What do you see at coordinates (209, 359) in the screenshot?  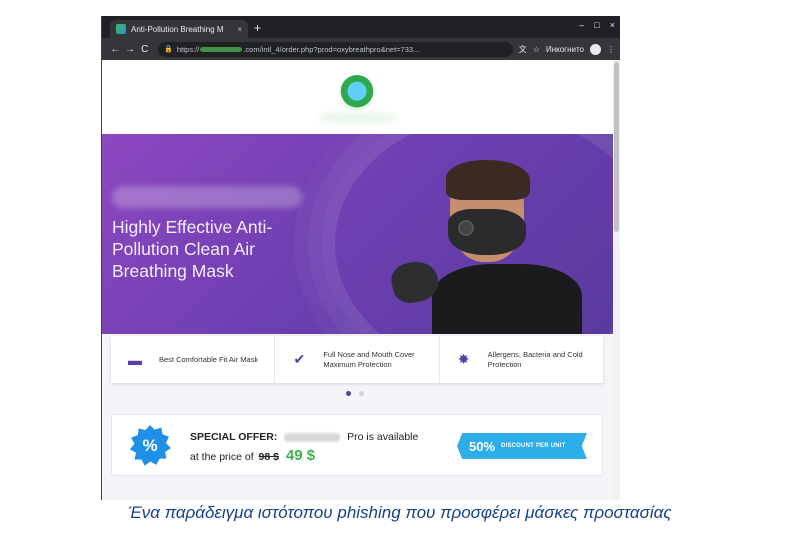 I see `feature-text: Best Comfortable Fit Air Mask` at bounding box center [209, 359].